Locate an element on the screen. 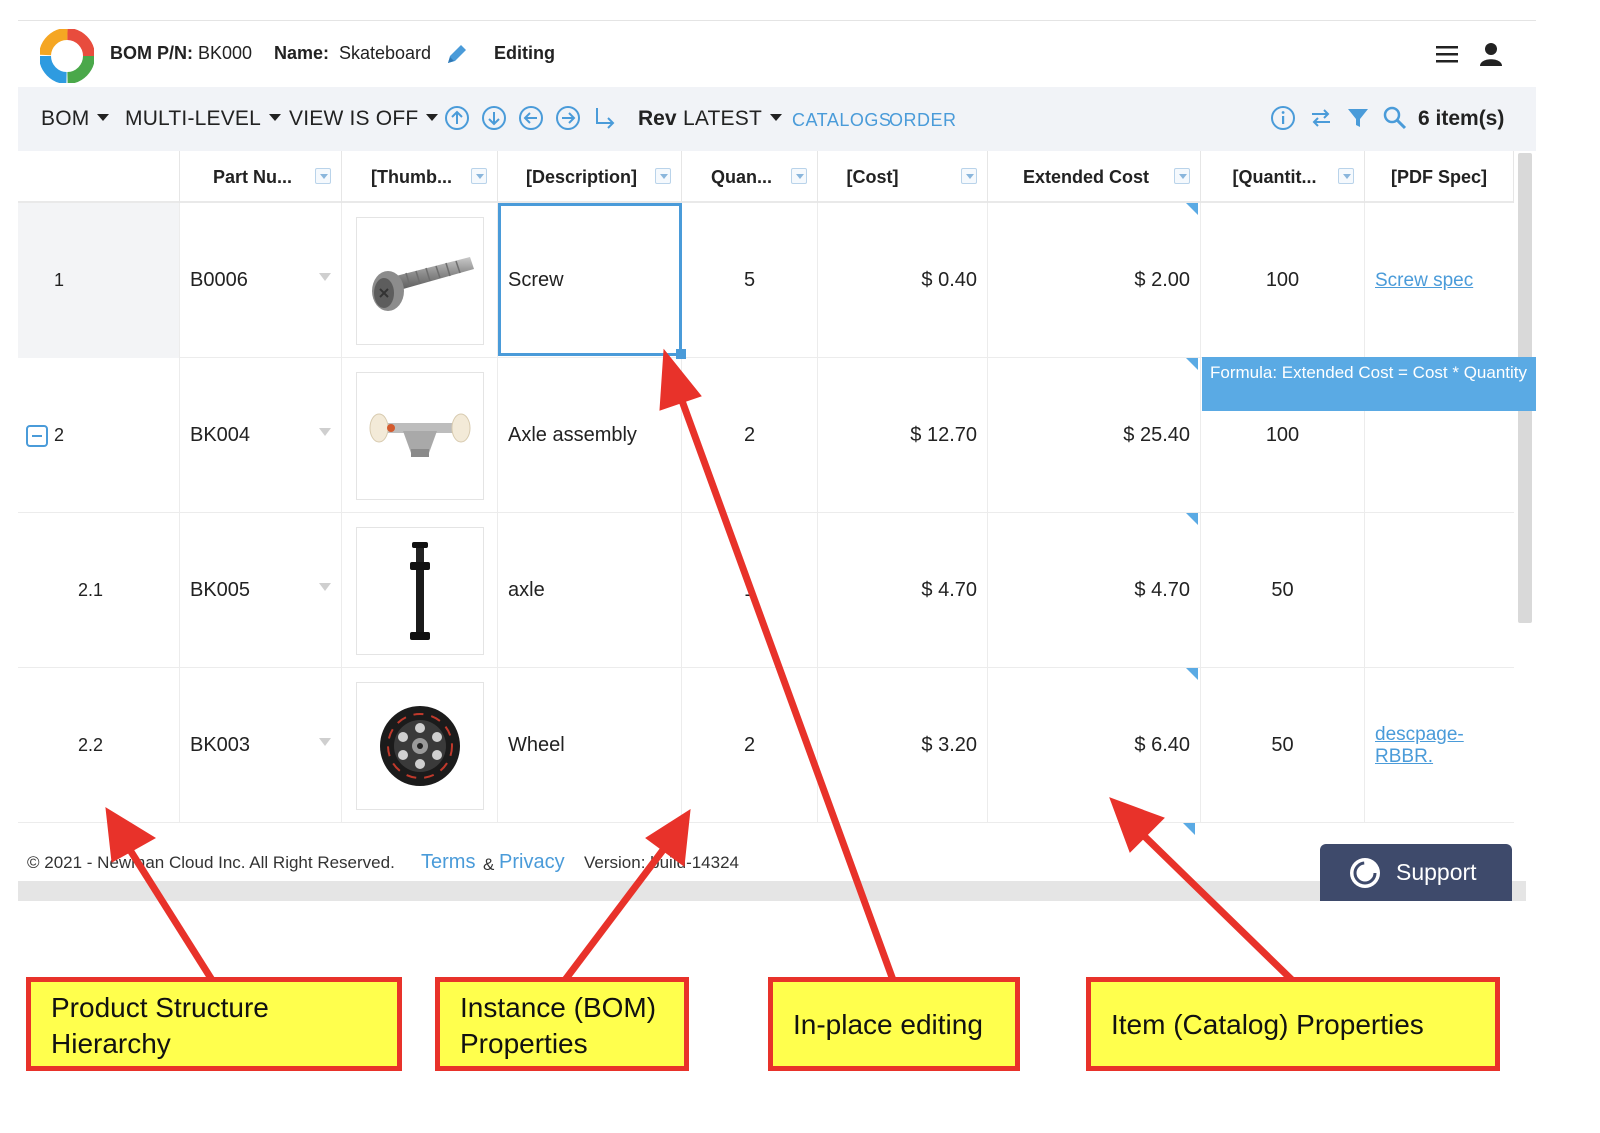  part-number-cell: BK003 is located at coordinates (261, 745).